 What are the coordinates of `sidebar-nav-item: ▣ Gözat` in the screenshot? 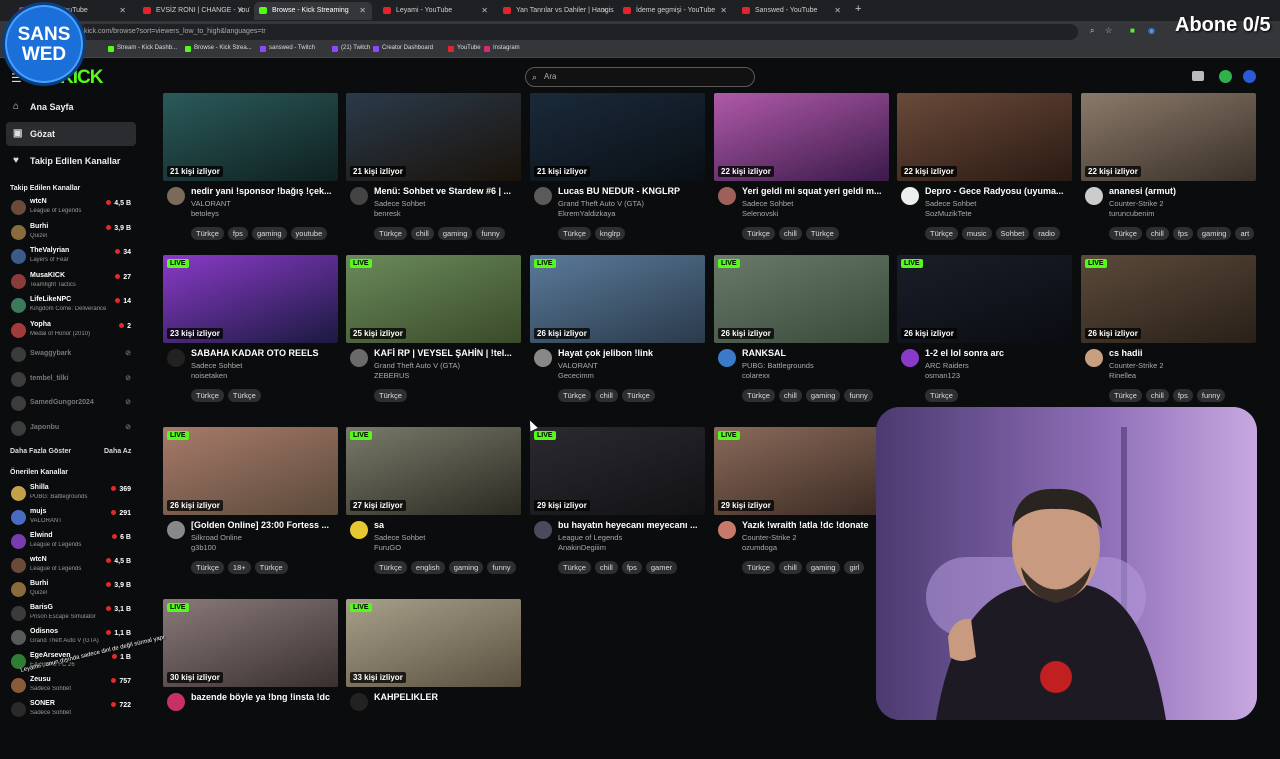 It's located at (71, 134).